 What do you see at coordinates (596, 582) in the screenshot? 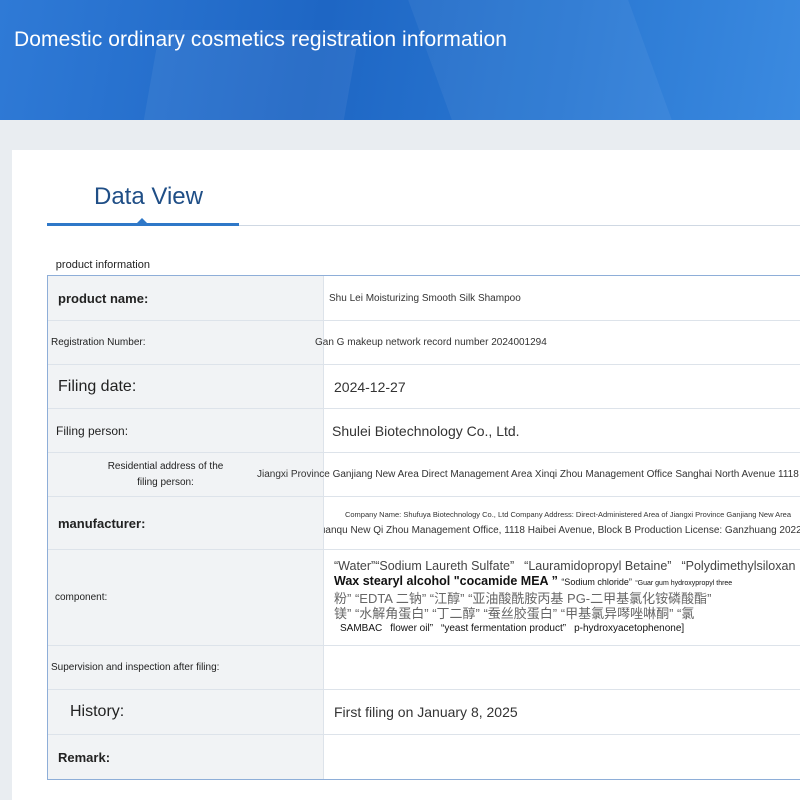
I see `component-line2-small: “Sodium chloride”` at bounding box center [596, 582].